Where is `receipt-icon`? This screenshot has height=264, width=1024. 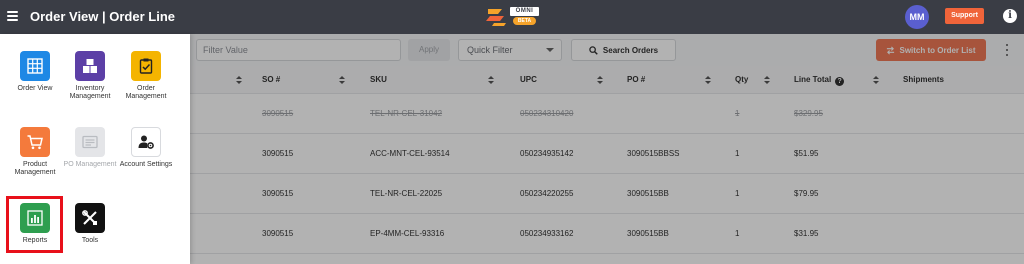 receipt-icon is located at coordinates (90, 142).